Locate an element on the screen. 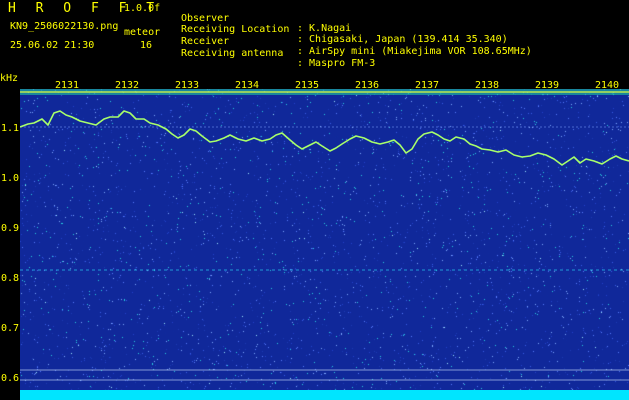 The image size is (629, 400). y-tick-label: 0.7 is located at coordinates (10, 328).